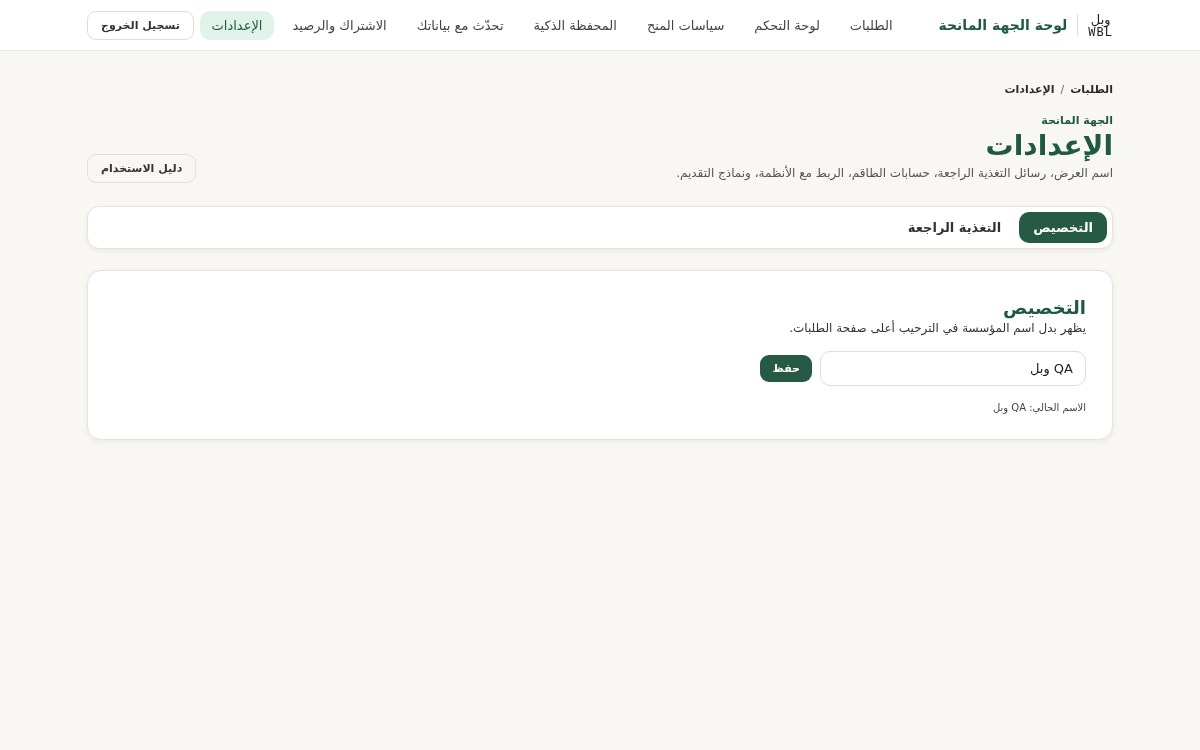 The image size is (1200, 750). Describe the element at coordinates (460, 25) in the screenshot. I see `nav-link: تحدّث مع بياناتك` at that location.